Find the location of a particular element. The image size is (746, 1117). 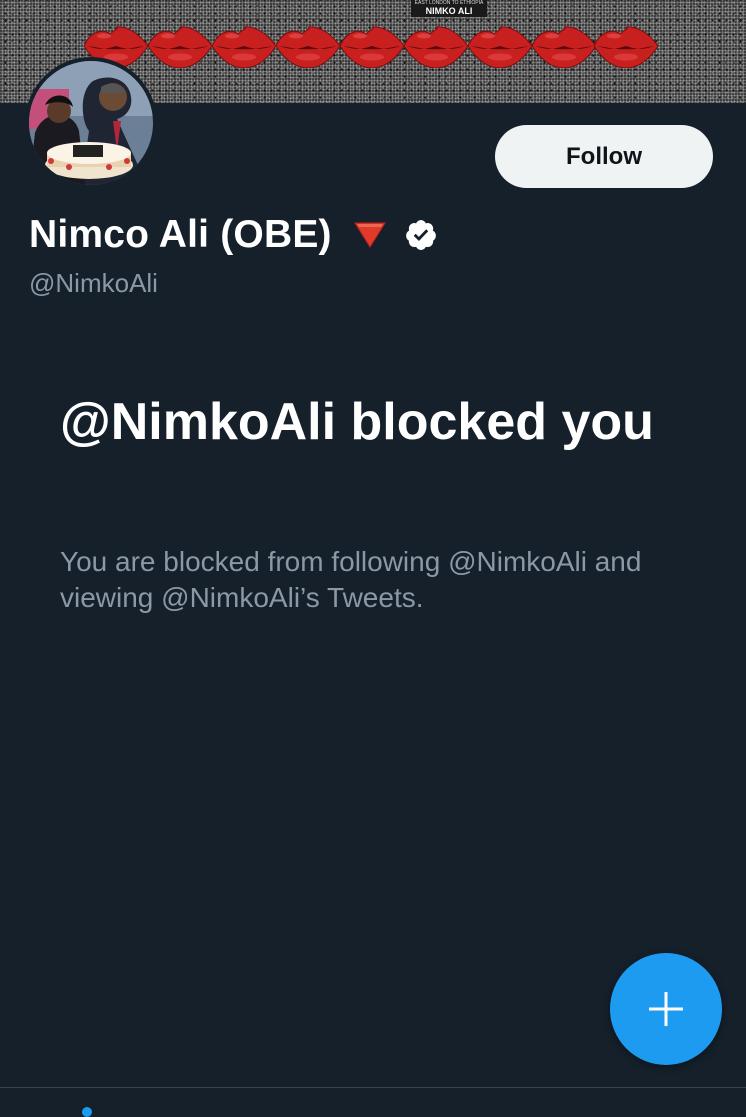

plus-icon is located at coordinates (666, 1009).